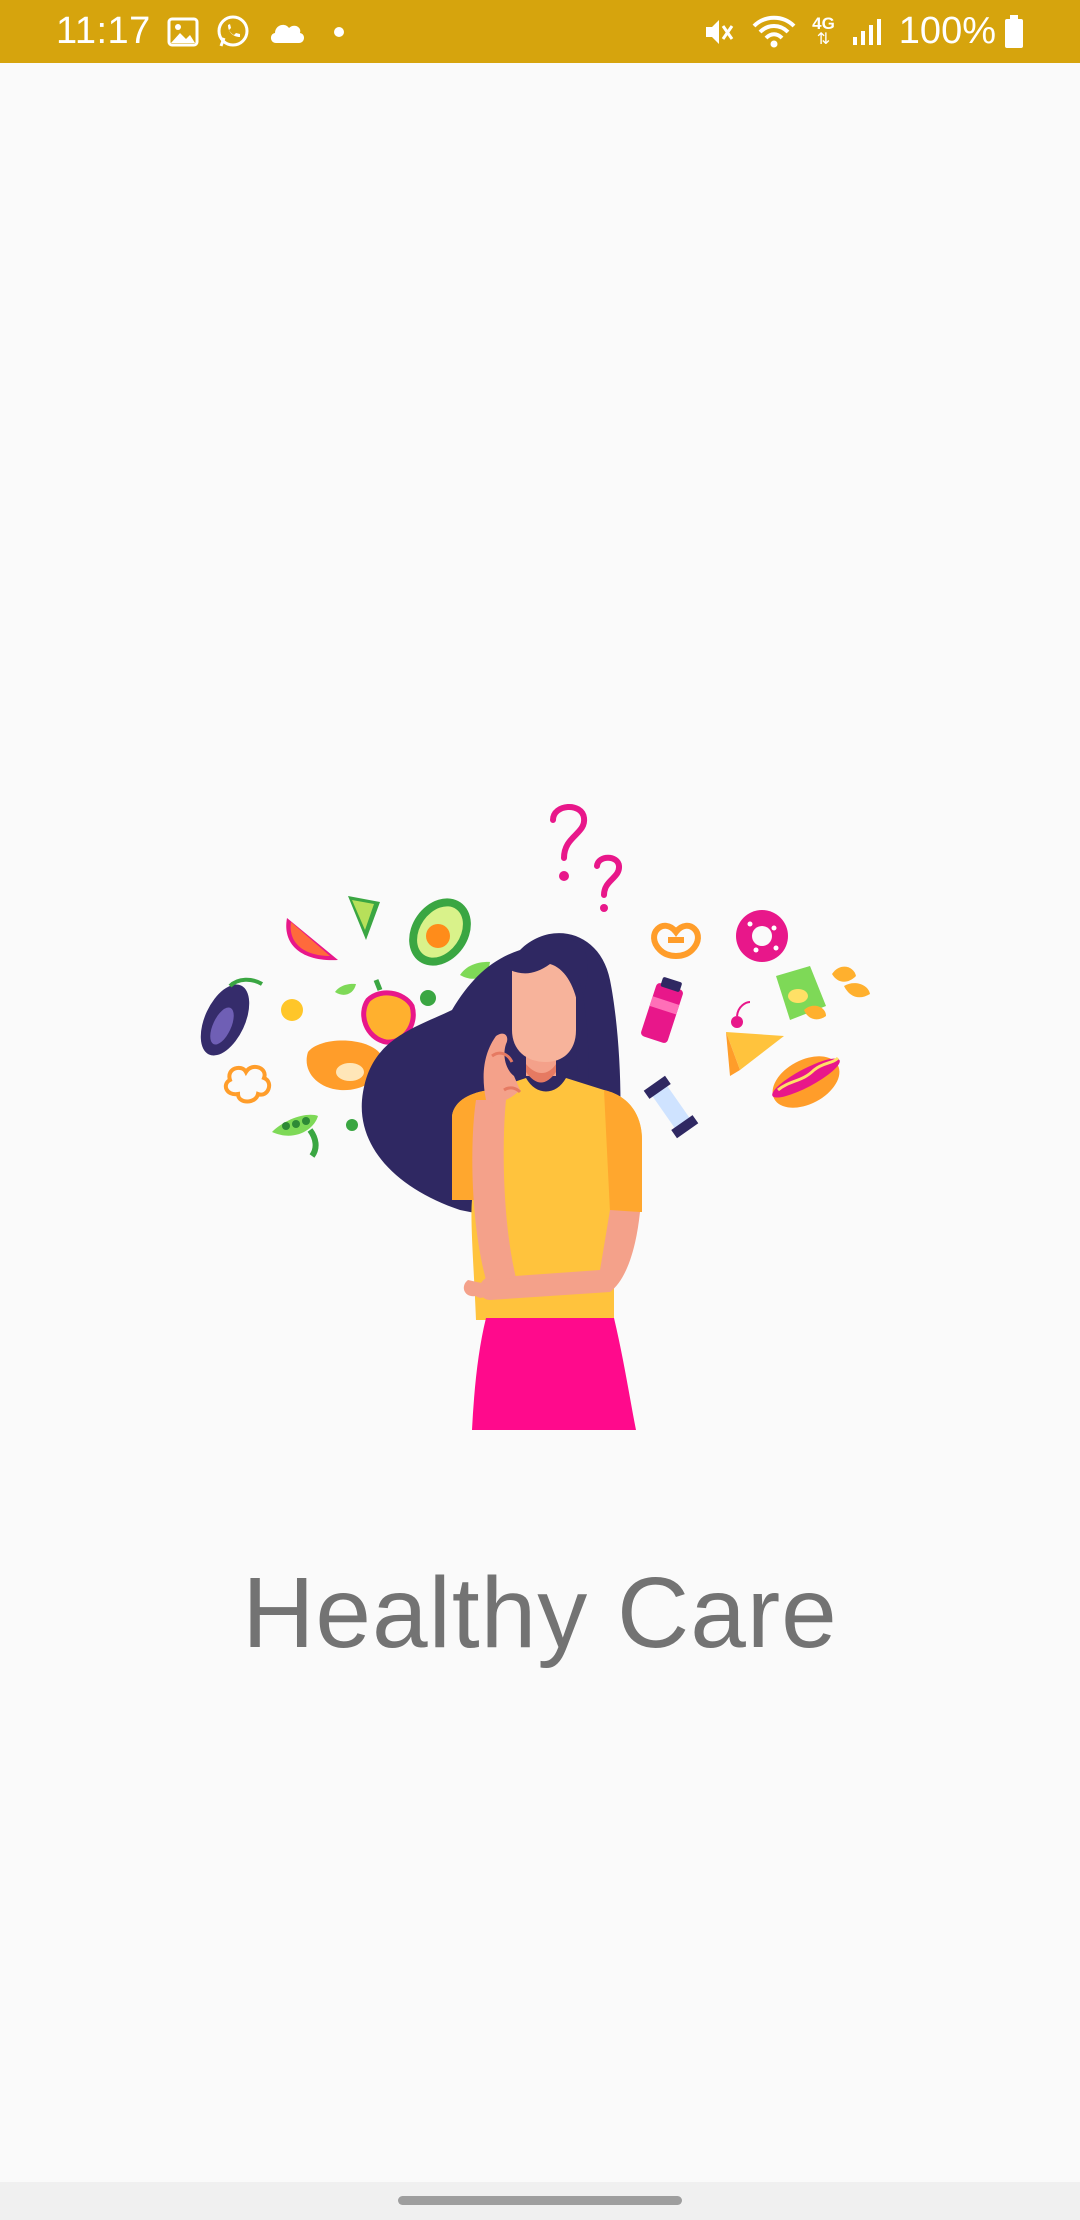 This screenshot has width=1080, height=2220. What do you see at coordinates (1014, 31) in the screenshot?
I see `battery-icon` at bounding box center [1014, 31].